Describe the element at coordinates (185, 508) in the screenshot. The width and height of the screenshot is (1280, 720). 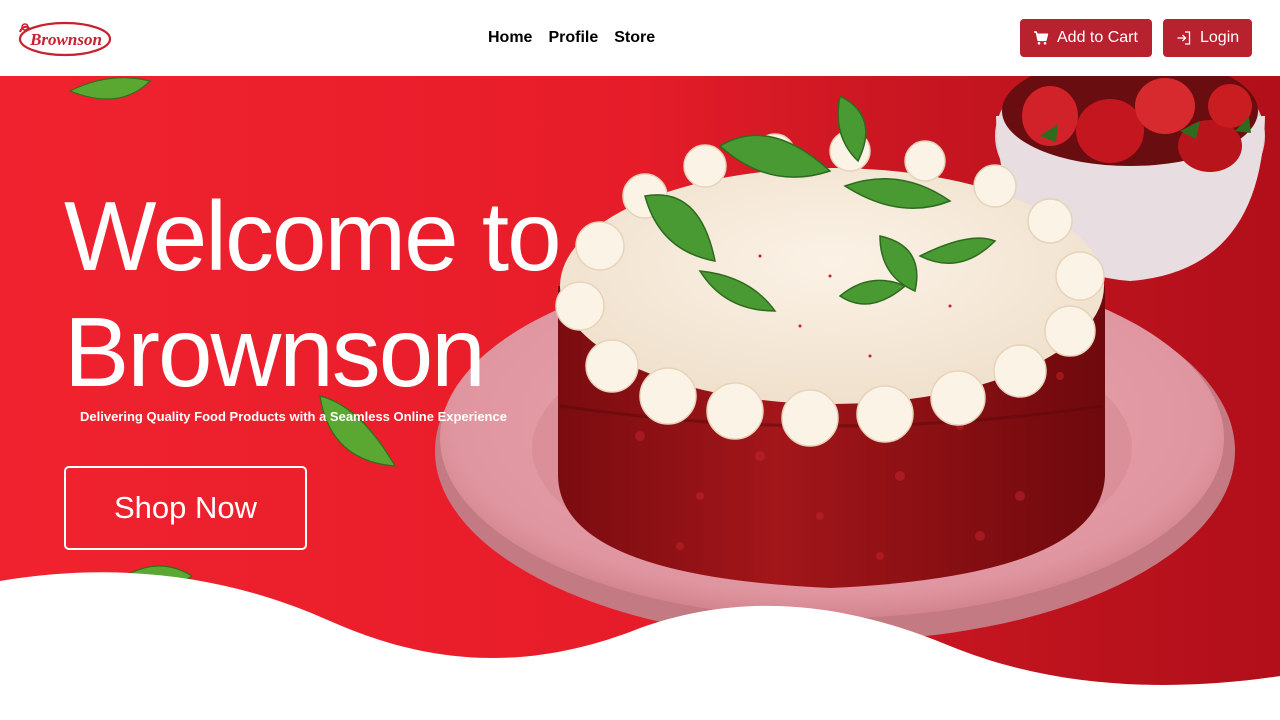
I see `shop-now-button: Shop Now` at that location.